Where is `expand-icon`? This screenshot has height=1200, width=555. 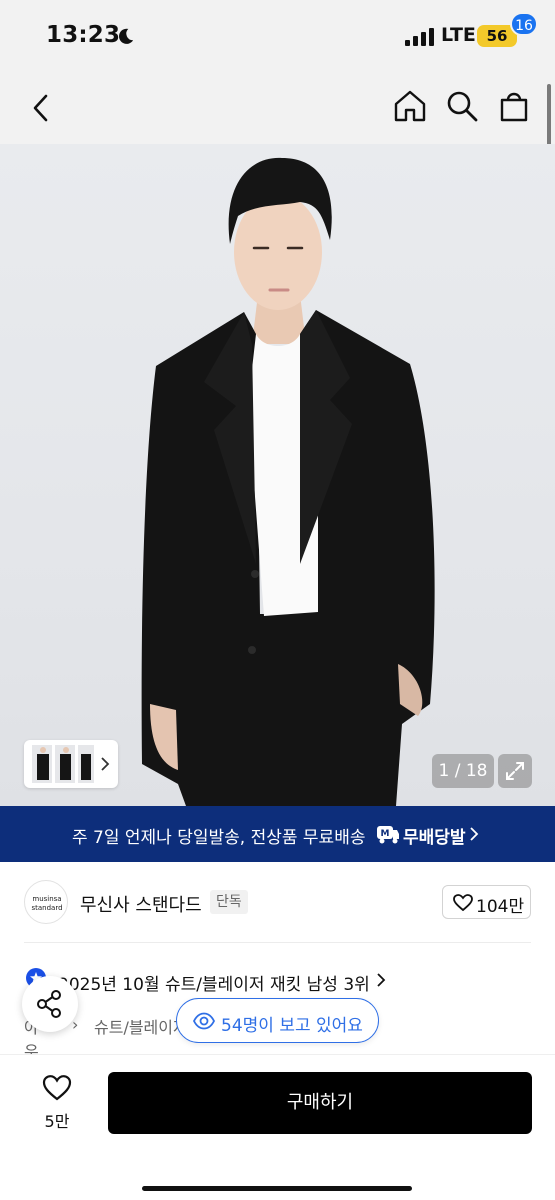 expand-icon is located at coordinates (515, 771).